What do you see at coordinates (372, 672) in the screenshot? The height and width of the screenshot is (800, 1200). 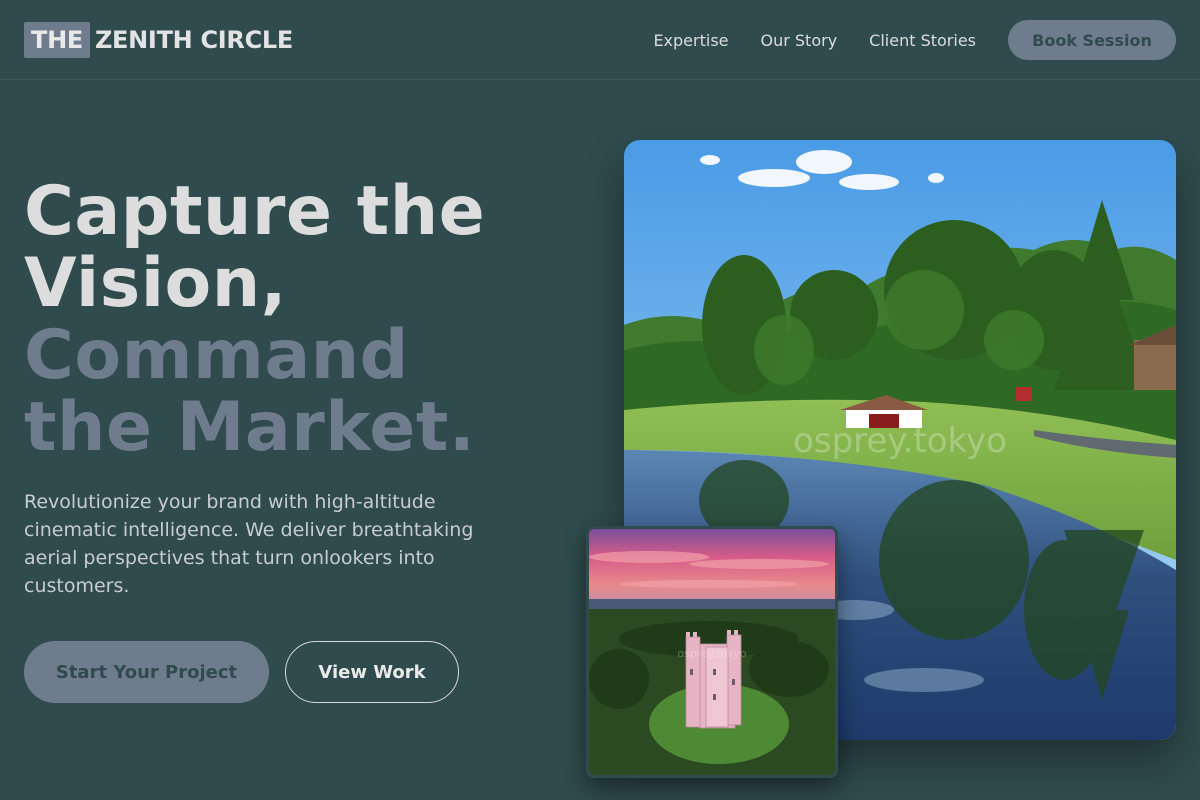 I see `view-work-button: View Work` at bounding box center [372, 672].